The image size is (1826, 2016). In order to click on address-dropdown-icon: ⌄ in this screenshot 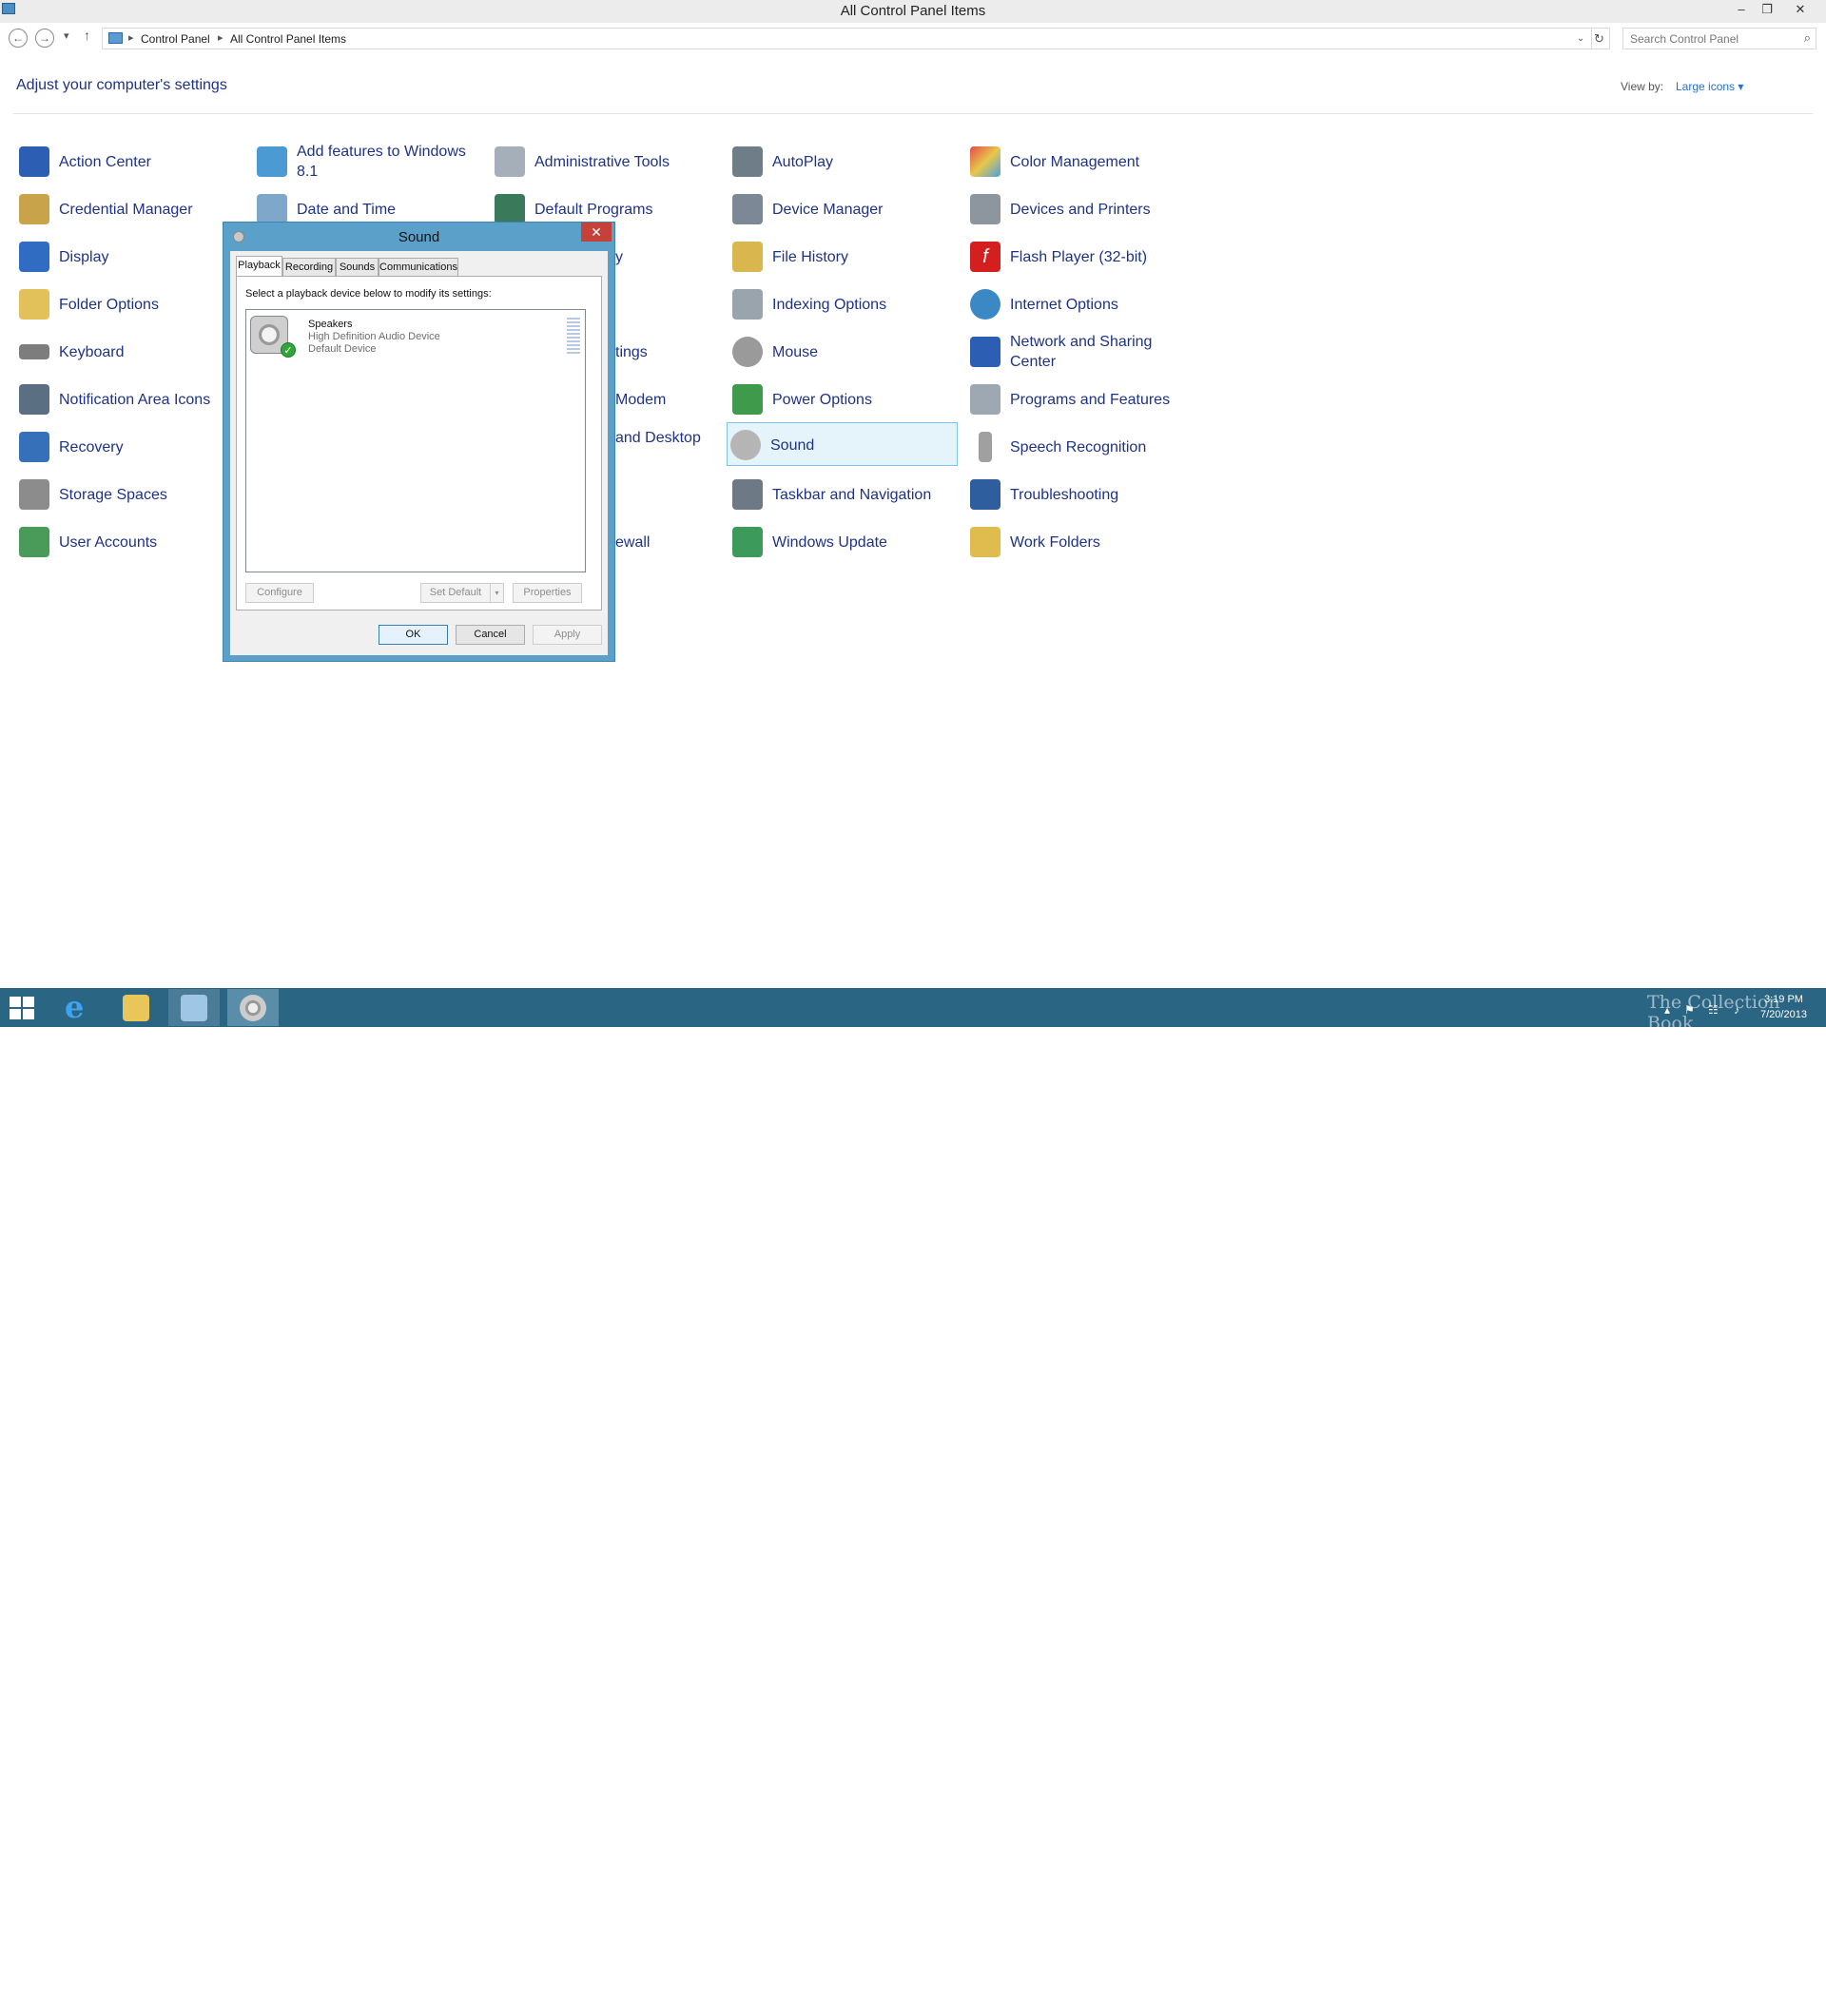, I will do `click(1580, 38)`.